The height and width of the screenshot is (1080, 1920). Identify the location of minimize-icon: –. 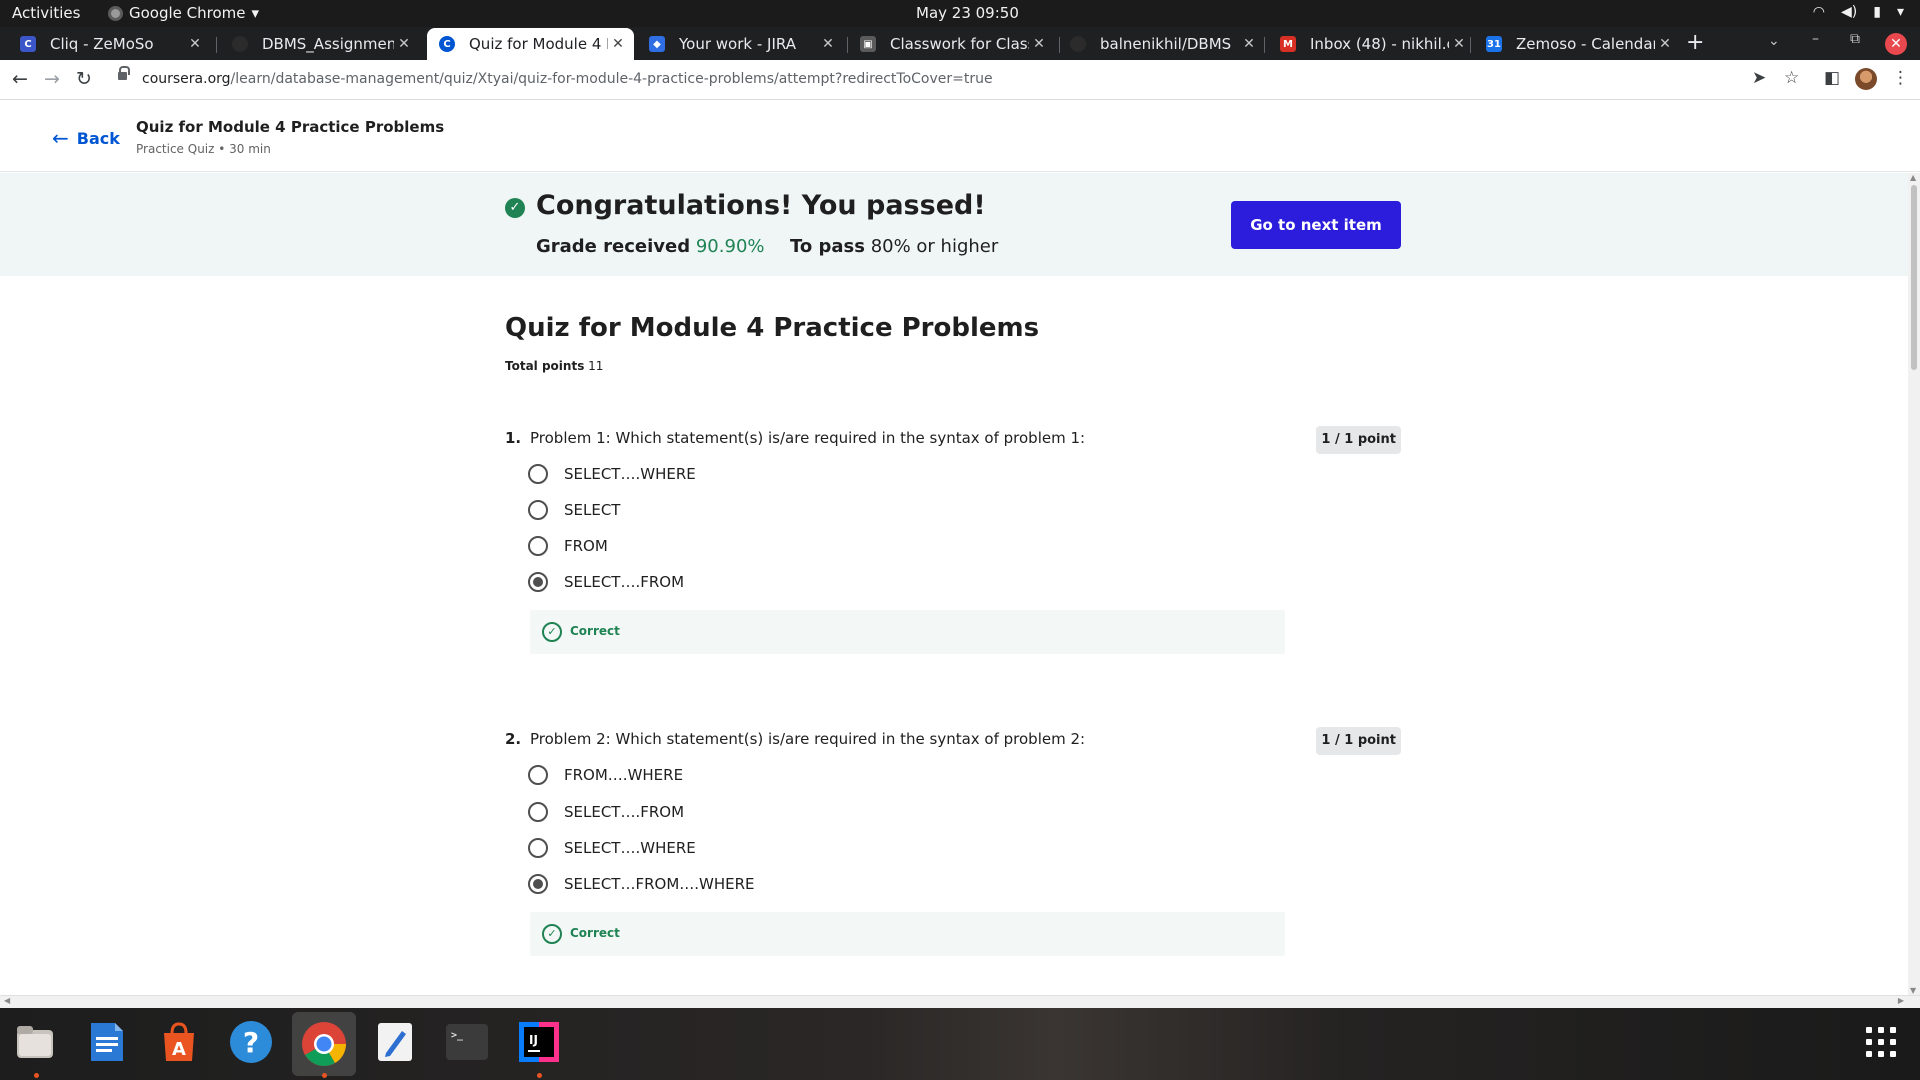
(1815, 39).